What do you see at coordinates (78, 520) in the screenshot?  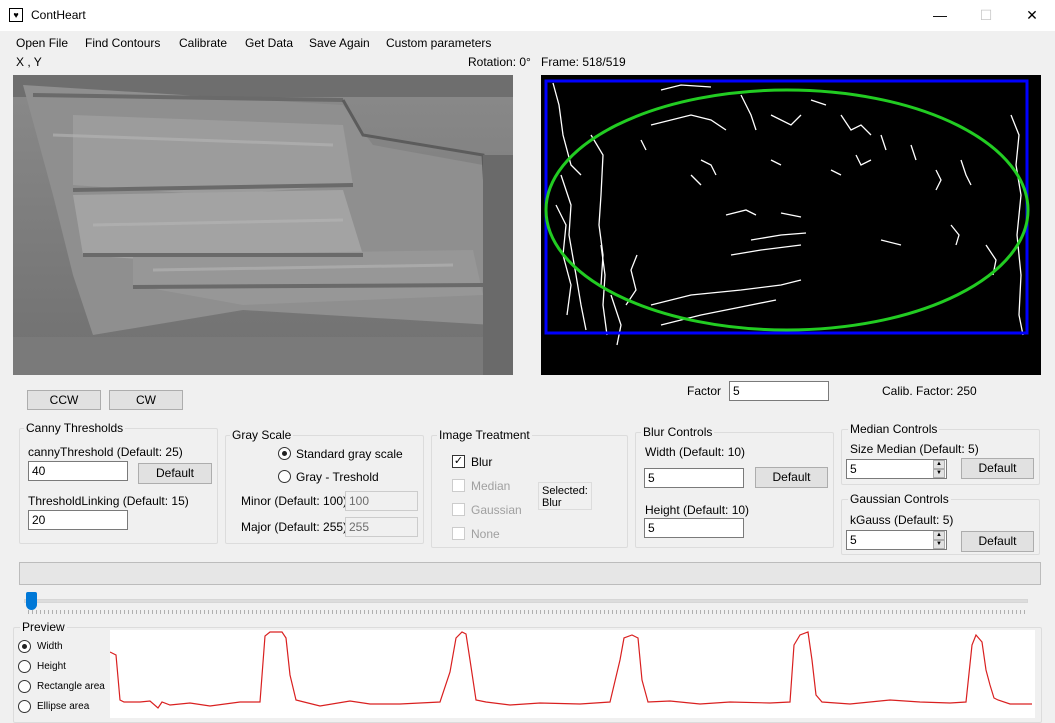 I see `threshold-linking-input: 20` at bounding box center [78, 520].